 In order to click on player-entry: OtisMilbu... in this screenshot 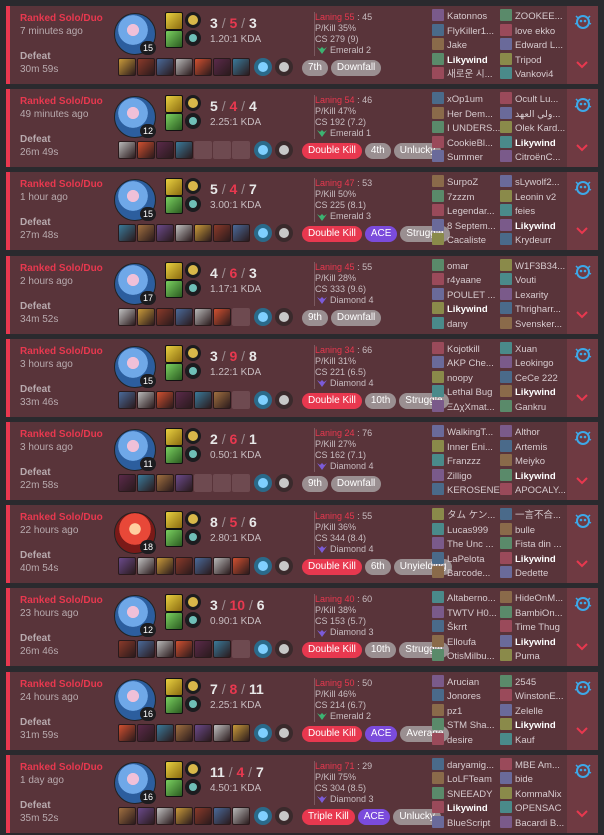, I will do `click(467, 656)`.